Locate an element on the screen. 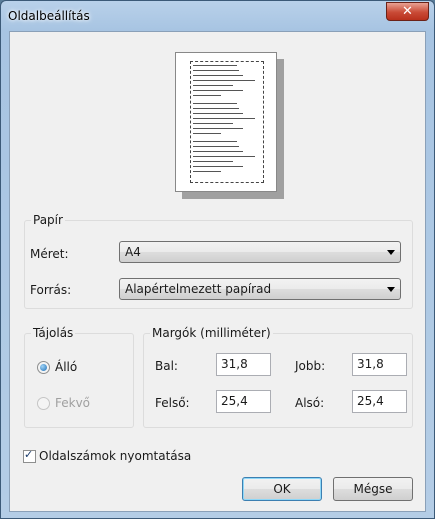 The width and height of the screenshot is (435, 519). ok-button: OK is located at coordinates (282, 489).